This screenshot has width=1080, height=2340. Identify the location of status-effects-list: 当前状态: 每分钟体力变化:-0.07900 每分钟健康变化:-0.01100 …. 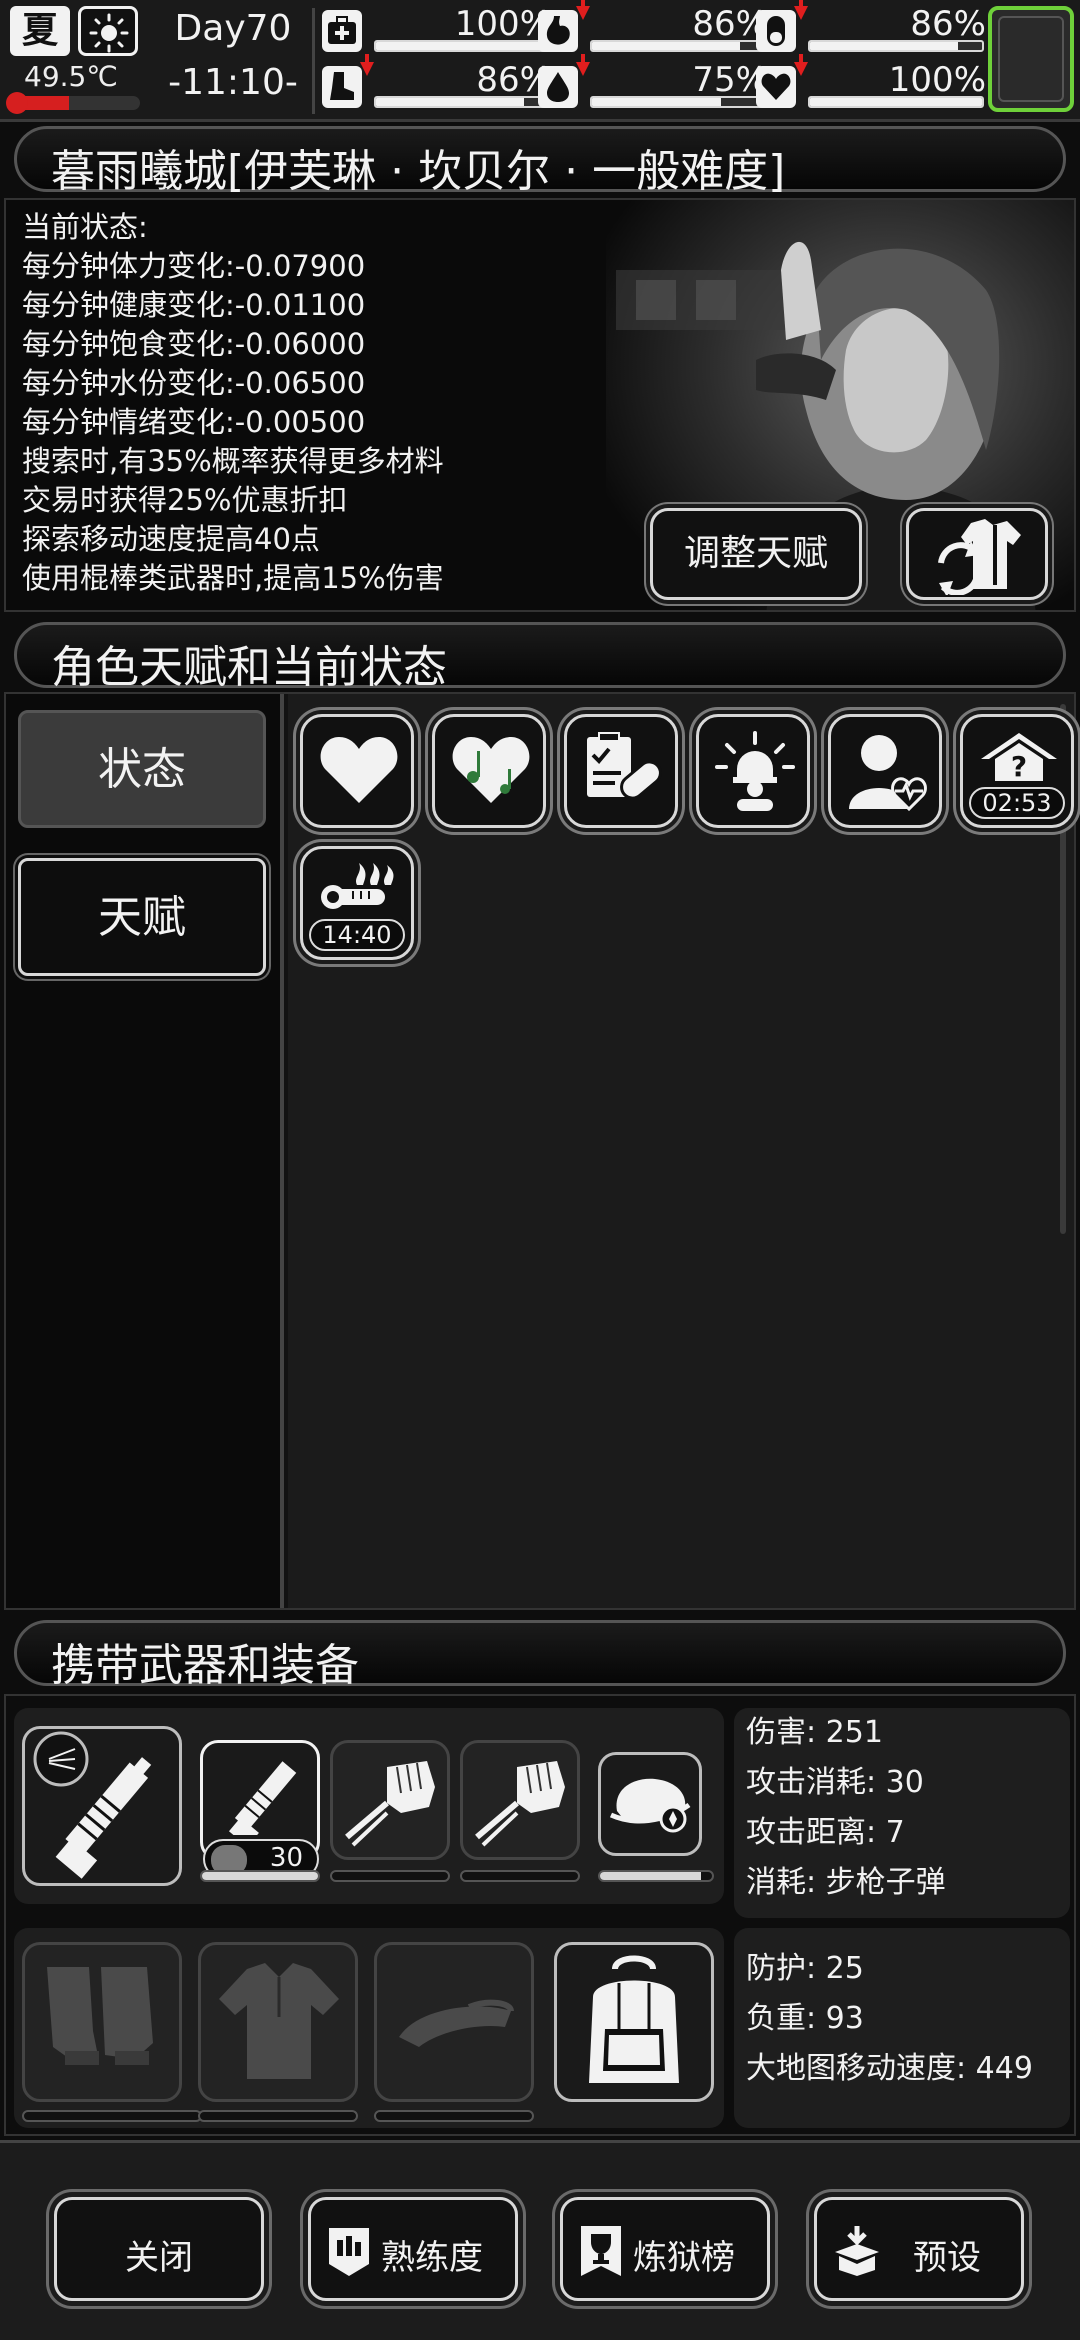
(233, 403).